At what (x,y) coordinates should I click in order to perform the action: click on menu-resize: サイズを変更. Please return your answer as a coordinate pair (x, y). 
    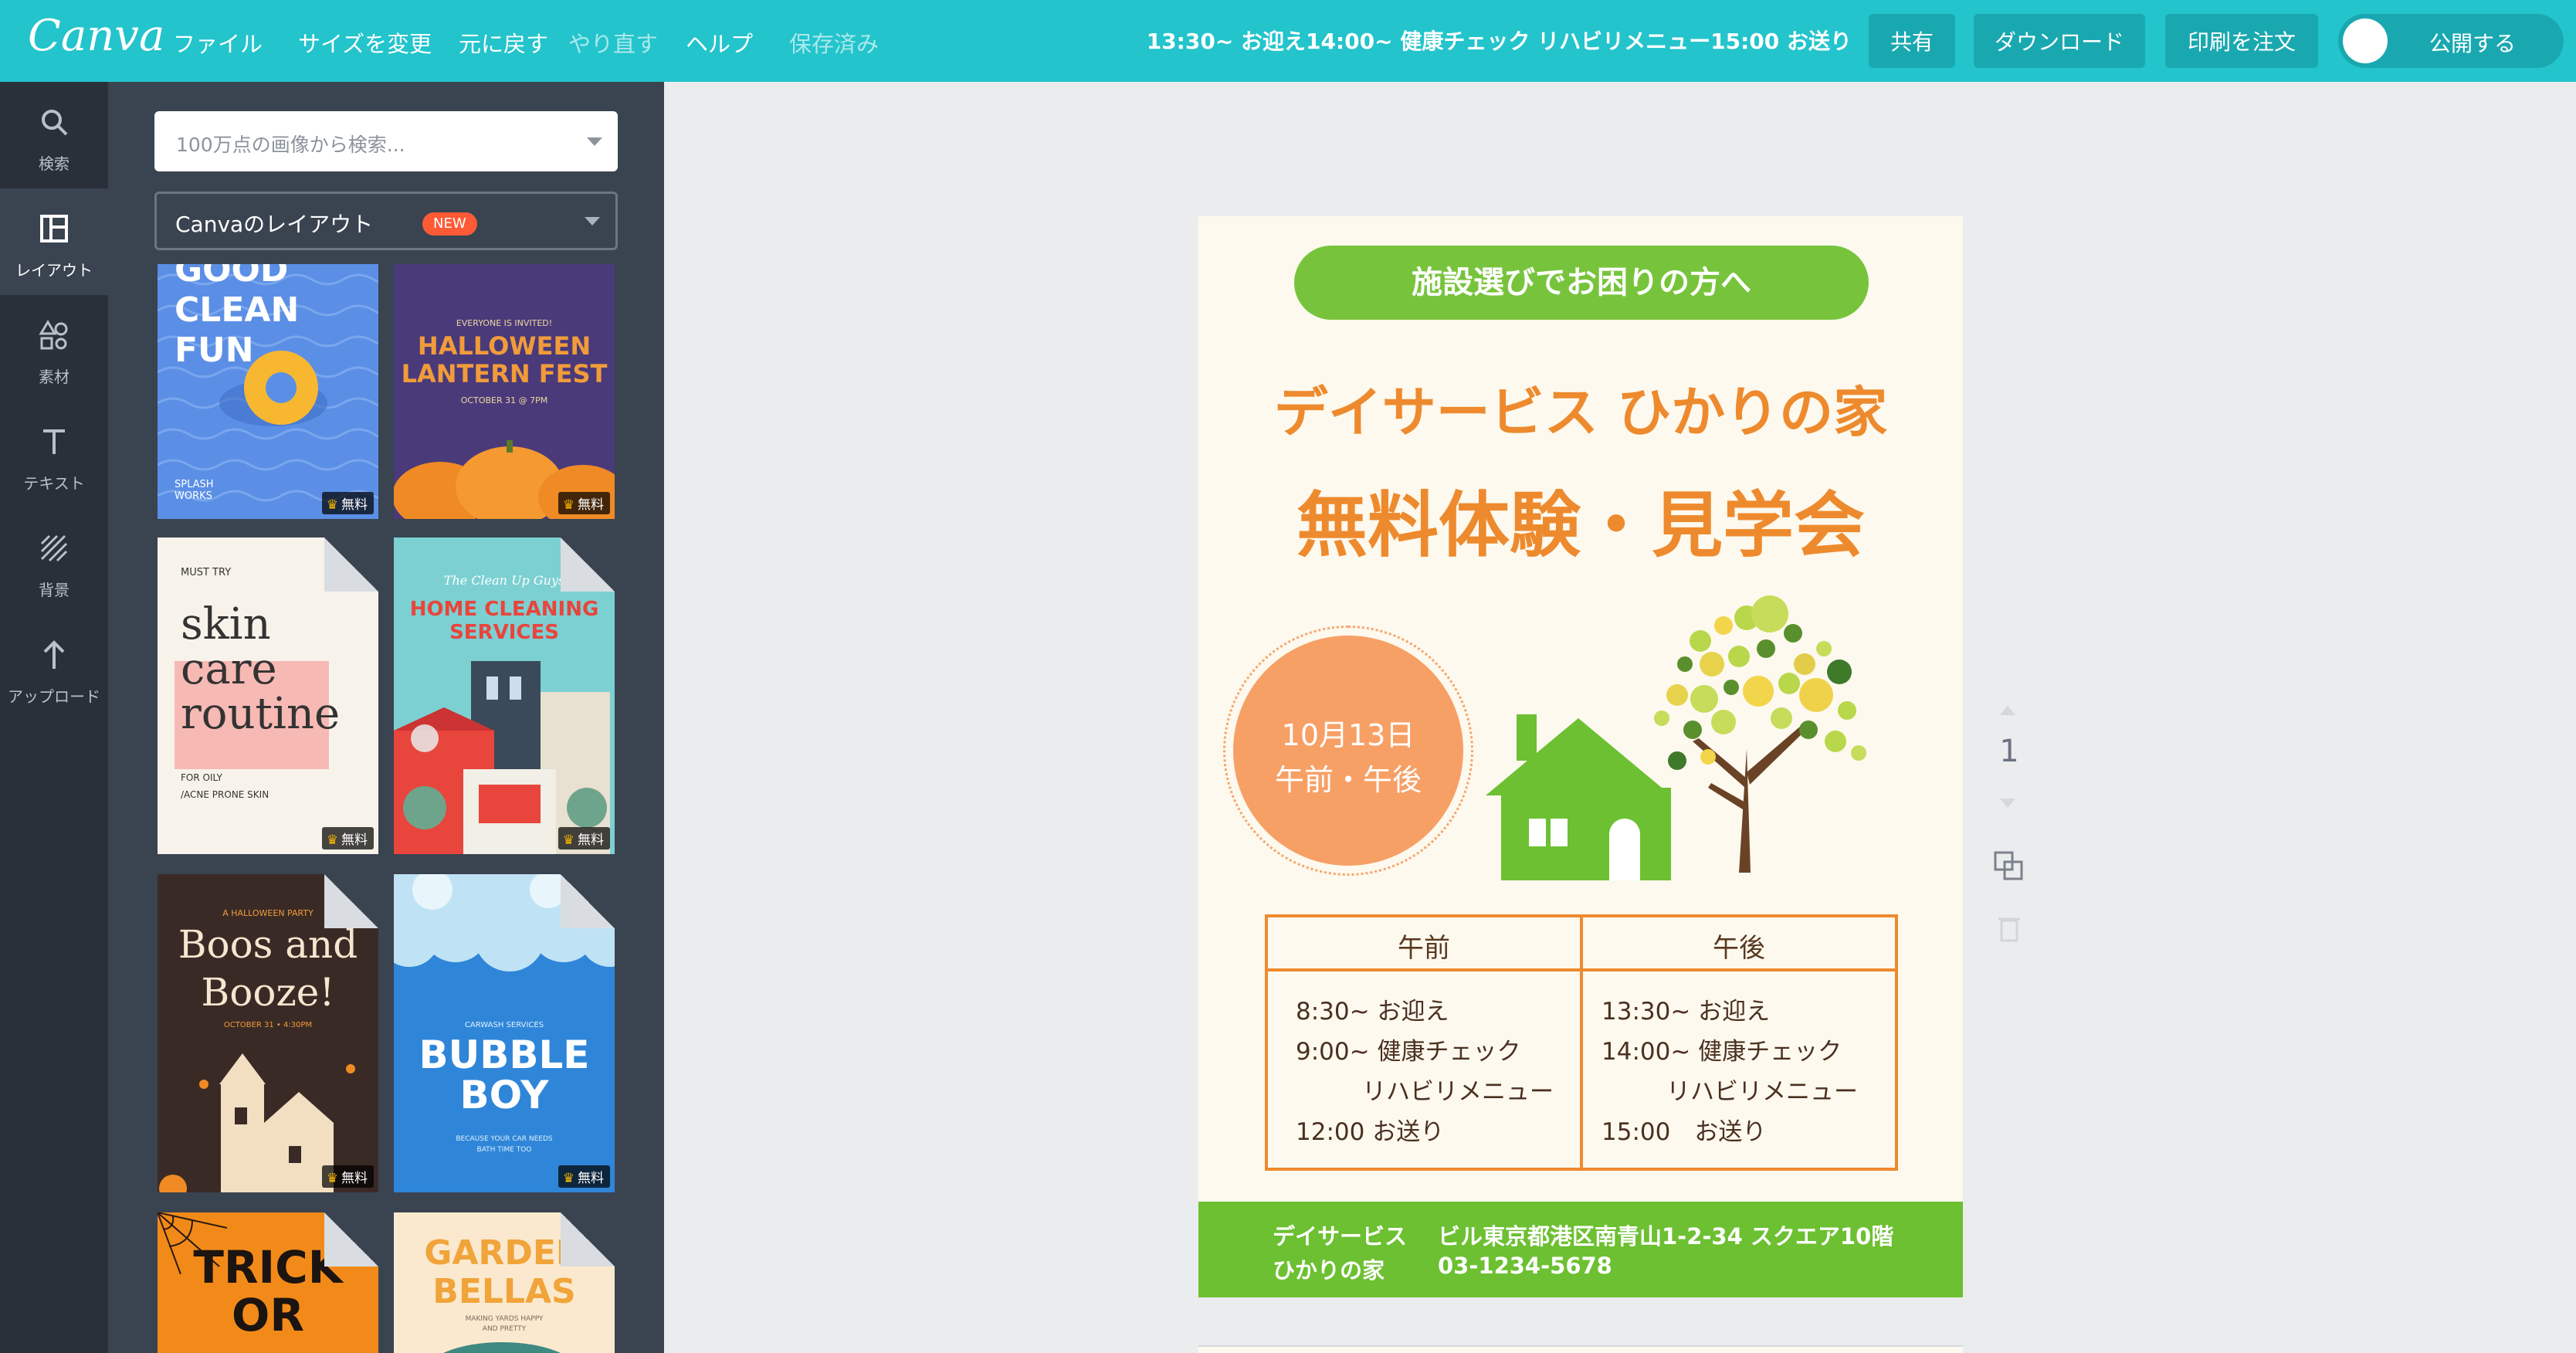
    Looking at the image, I should click on (365, 42).